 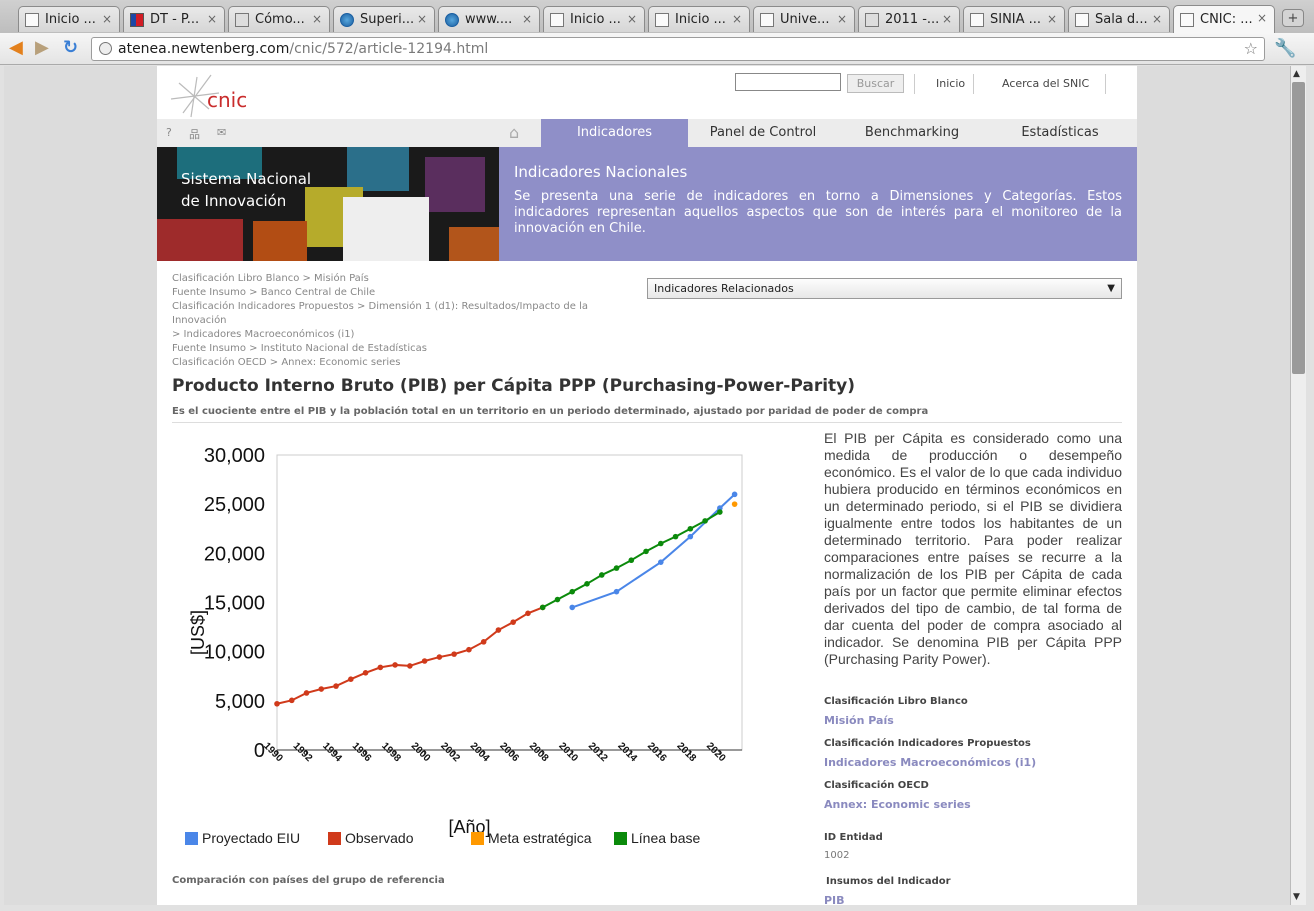 I want to click on plot-area, so click(x=509, y=602).